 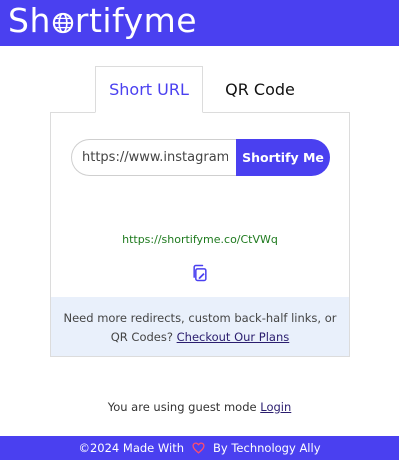 I want to click on footer: ©2024 Made With By Technology Ally, so click(x=199, y=448).